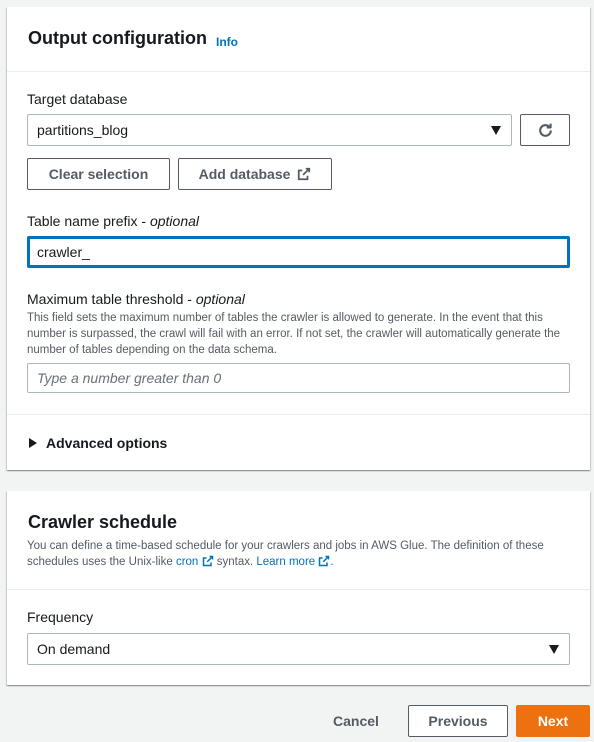  Describe the element at coordinates (298, 649) in the screenshot. I see `frequency-select: On demand` at that location.